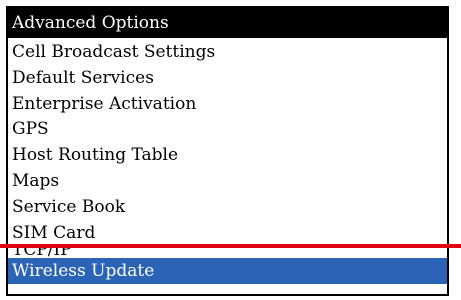 Image resolution: width=461 pixels, height=300 pixels. What do you see at coordinates (227, 208) in the screenshot?
I see `menu-item-service-book: Service Book` at bounding box center [227, 208].